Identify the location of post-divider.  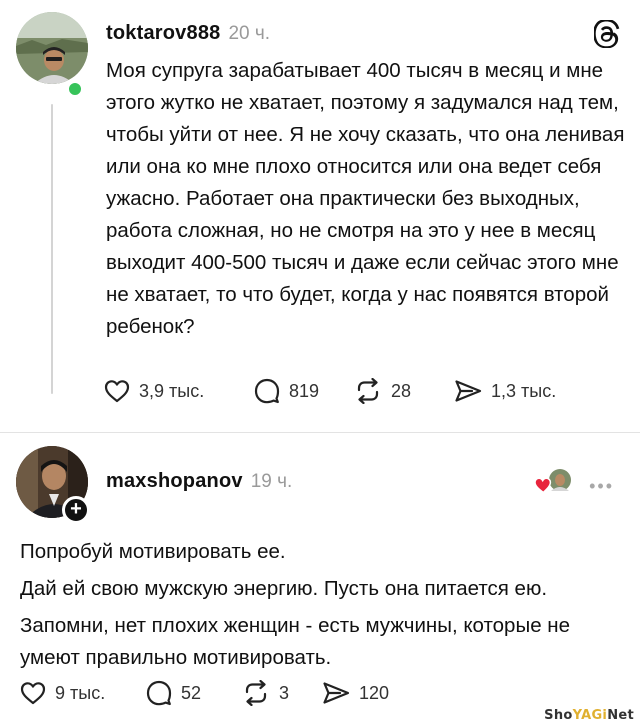
(320, 432).